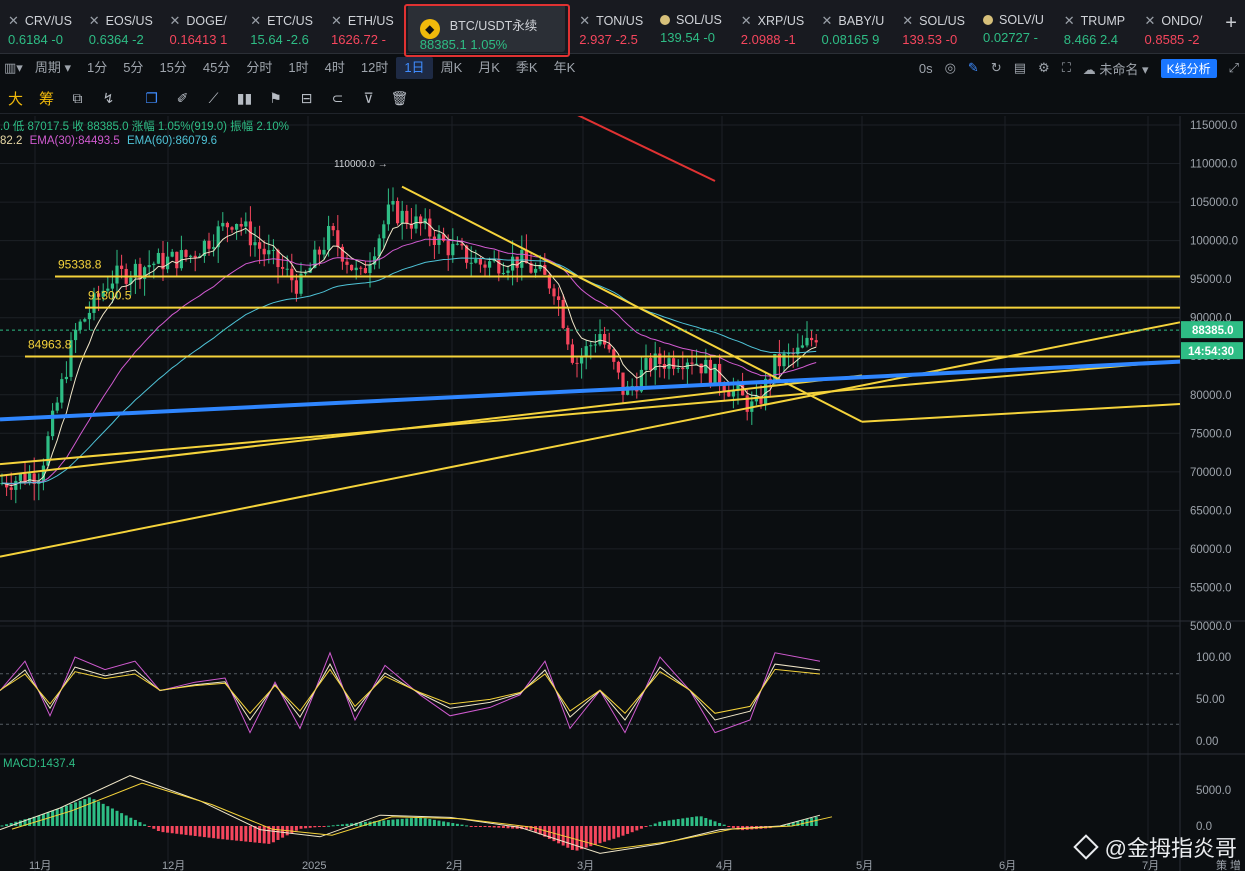  I want to click on ticker-tab: ✕ BABY/U 0.08165 9, so click(854, 27).